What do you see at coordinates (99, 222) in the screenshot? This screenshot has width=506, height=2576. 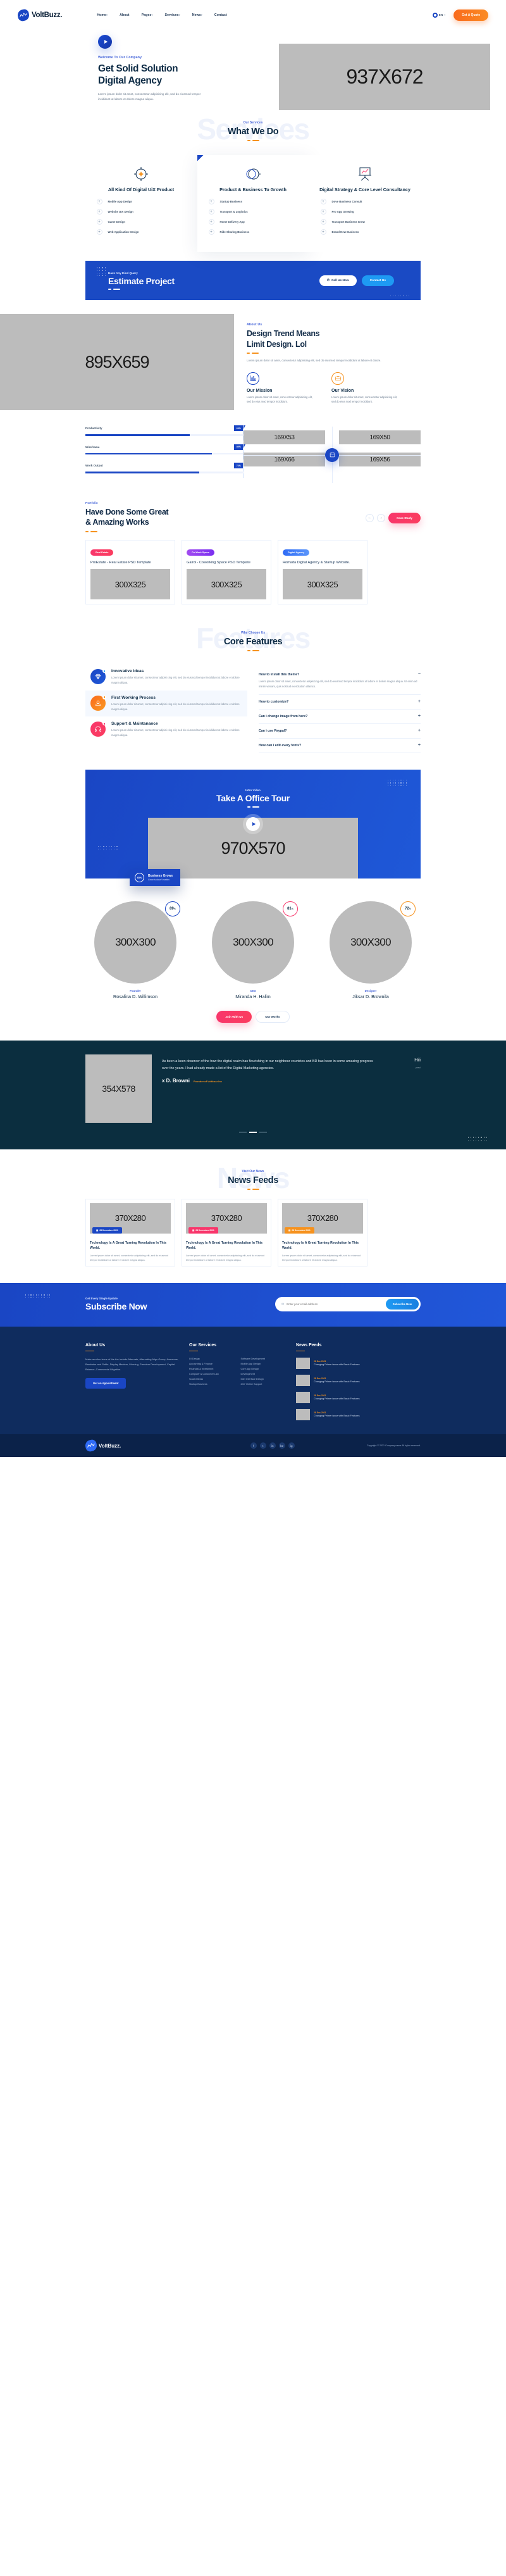 I see `plus-icon: +` at bounding box center [99, 222].